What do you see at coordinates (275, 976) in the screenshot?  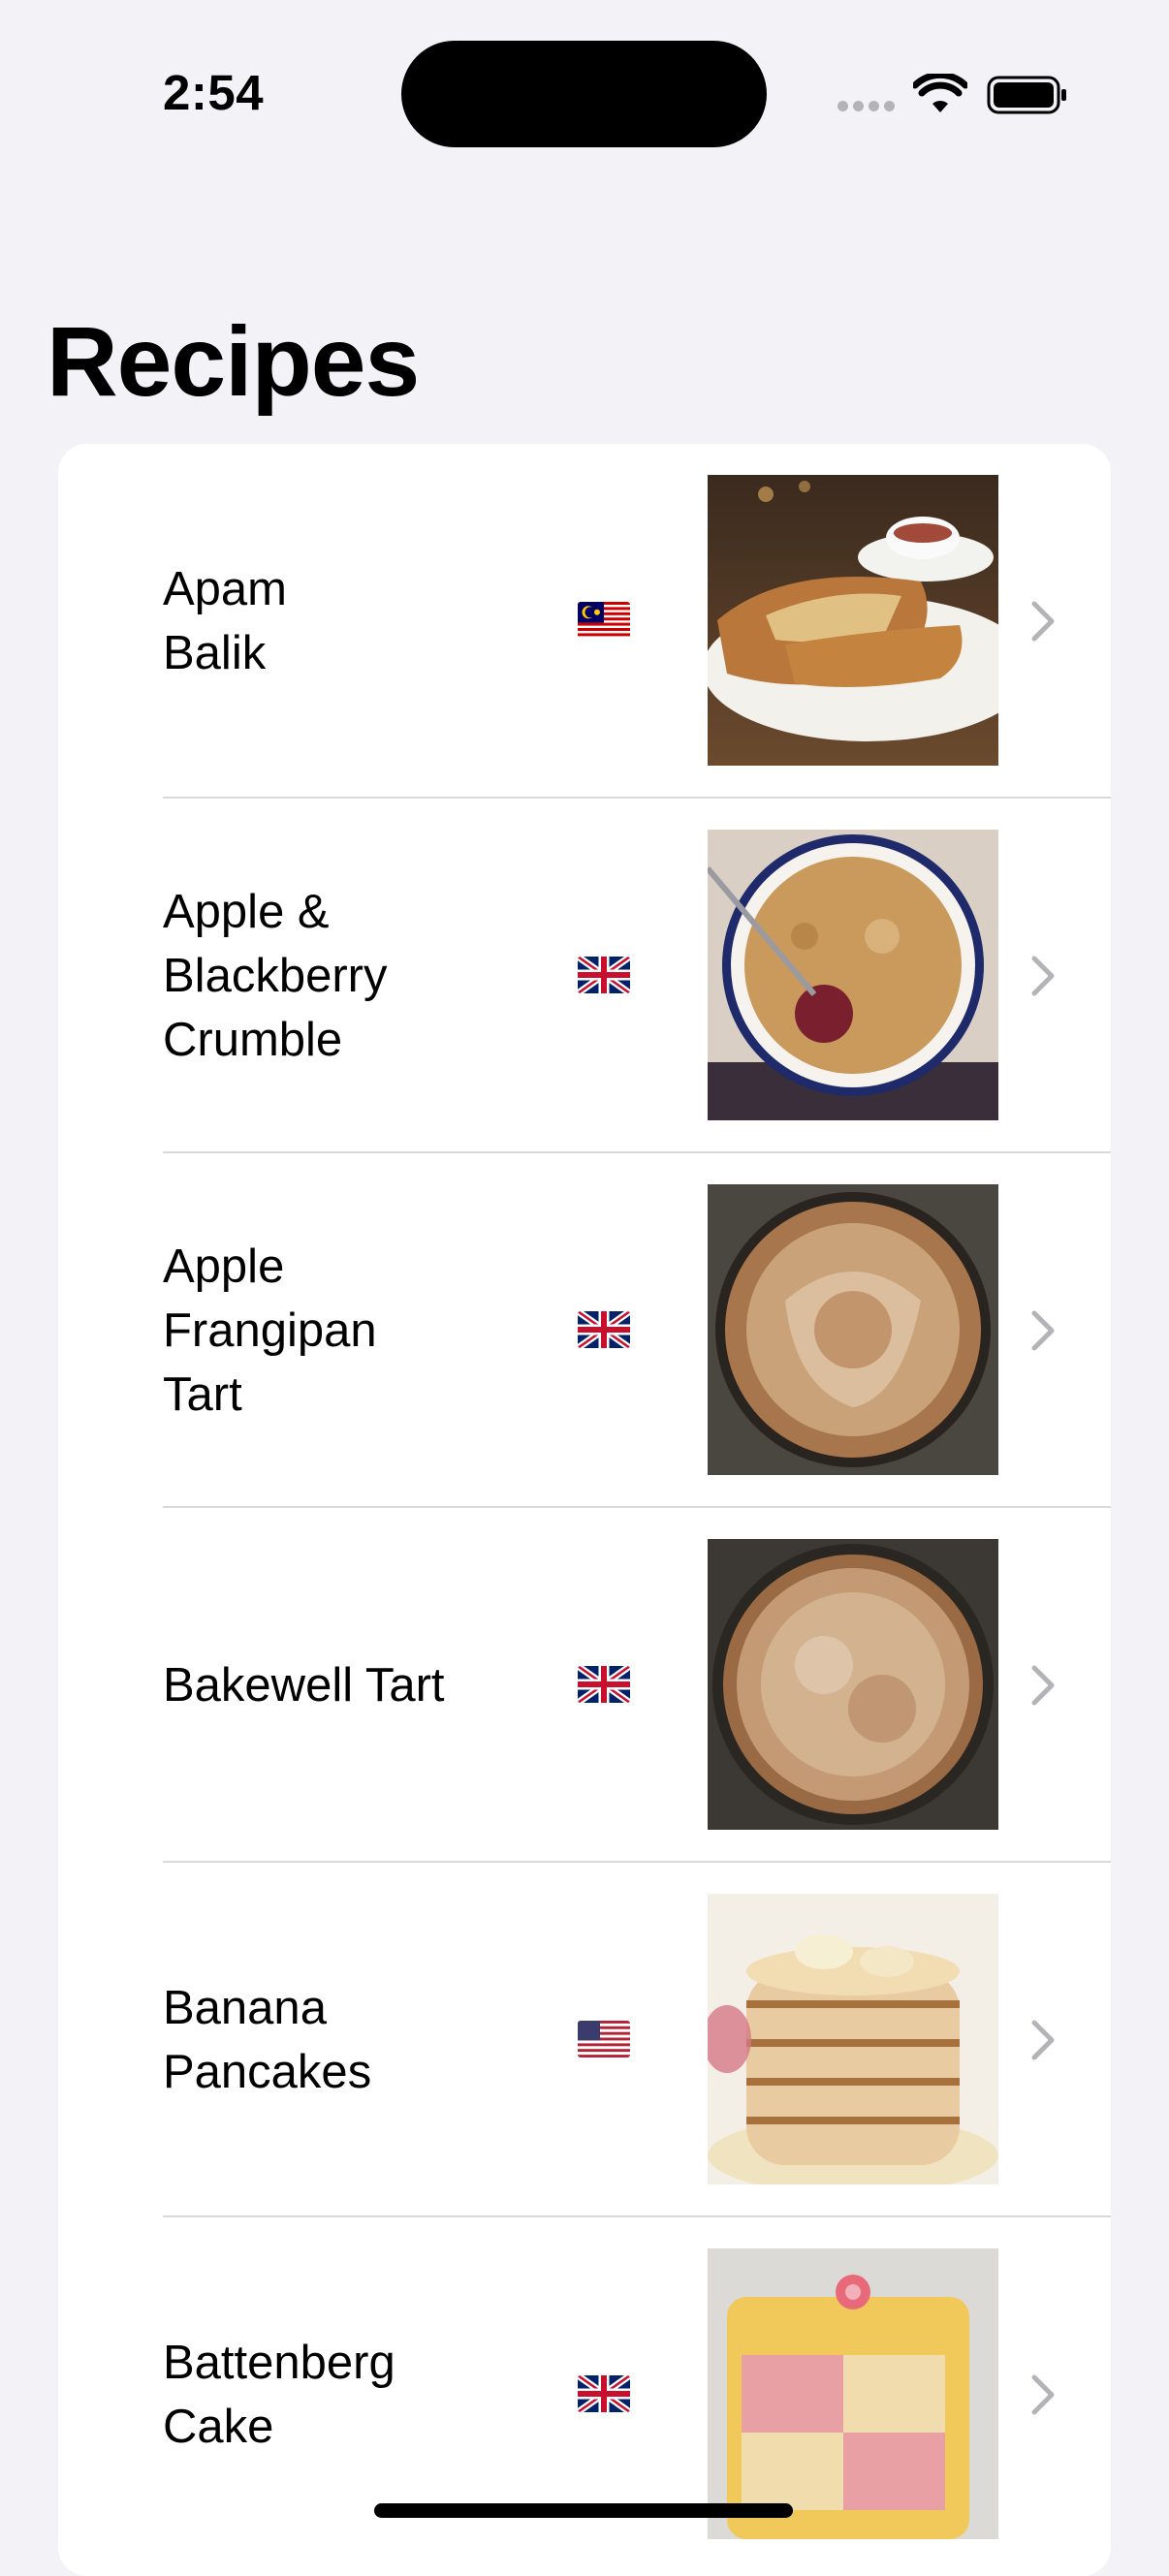 I see `recipe-name: Apple & Blackberry Crumble` at bounding box center [275, 976].